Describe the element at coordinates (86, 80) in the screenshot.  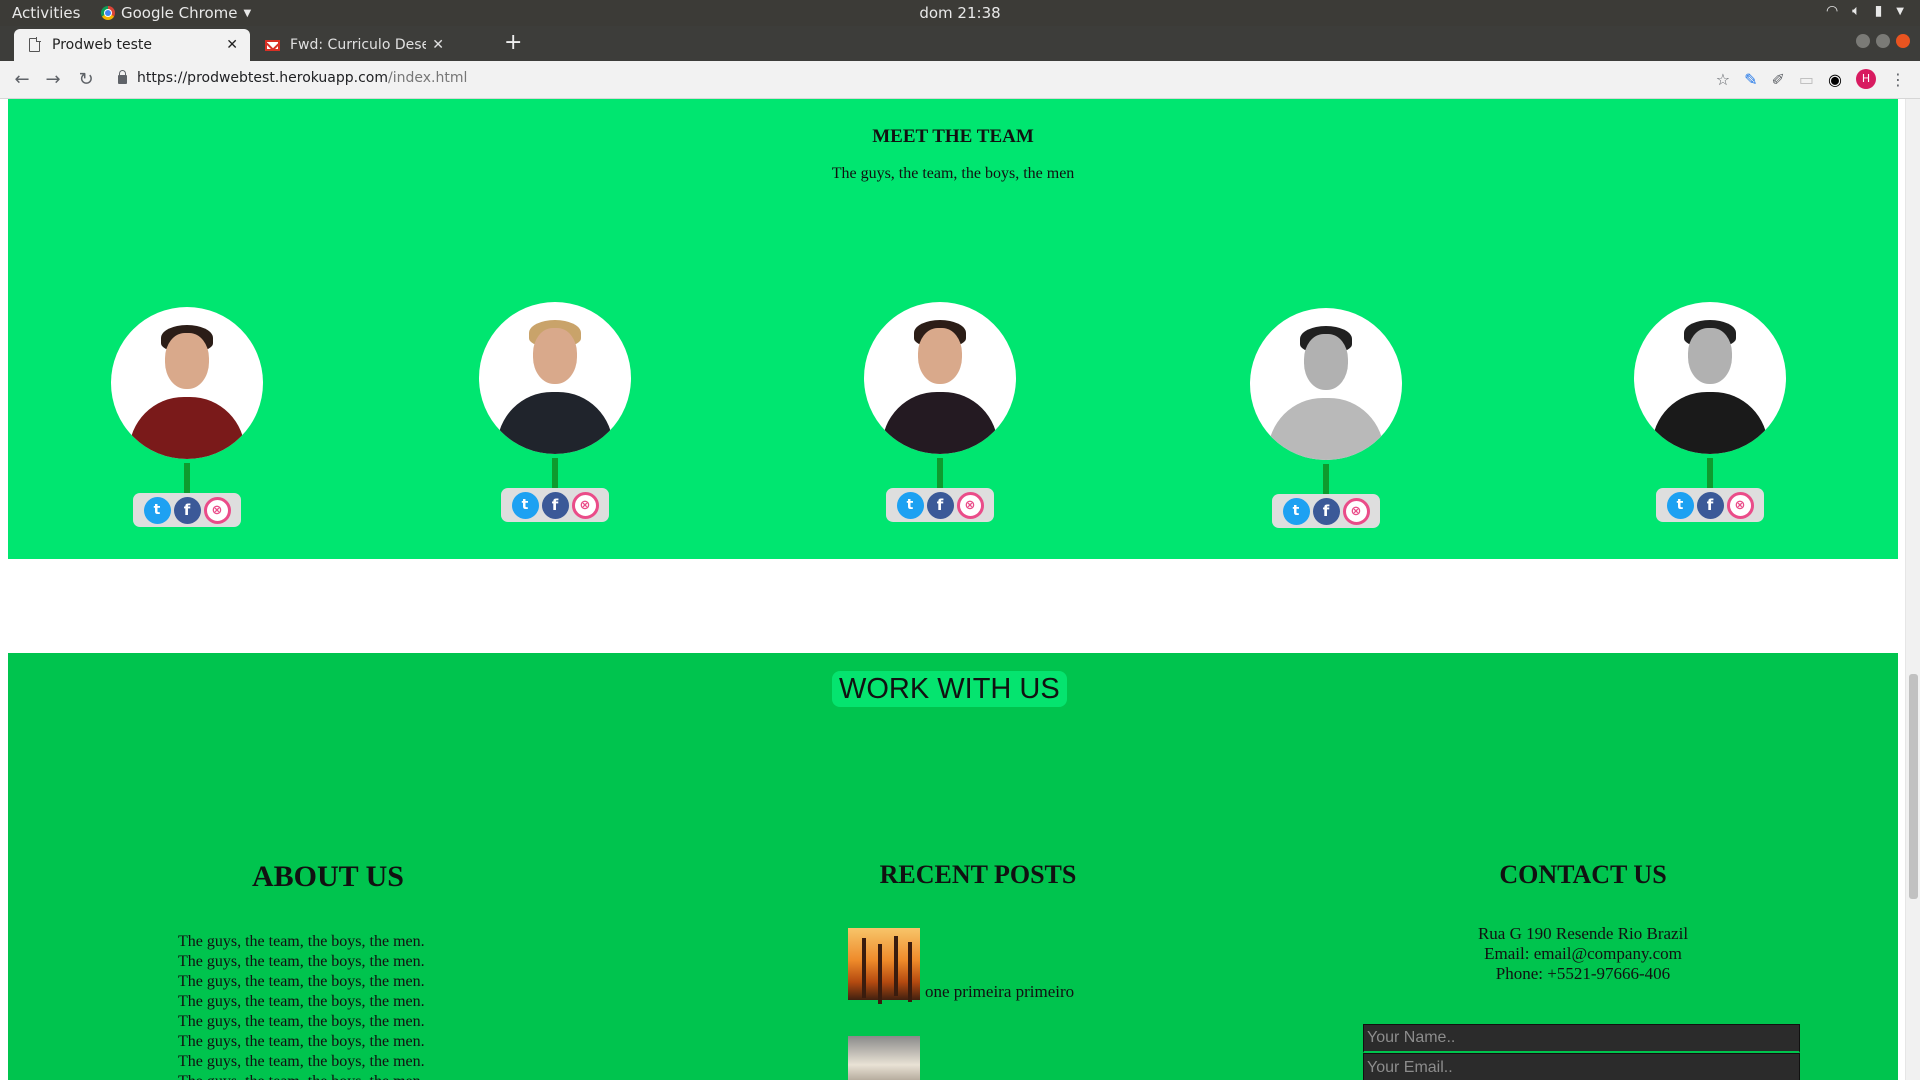
I see `reload-icon: ↻` at that location.